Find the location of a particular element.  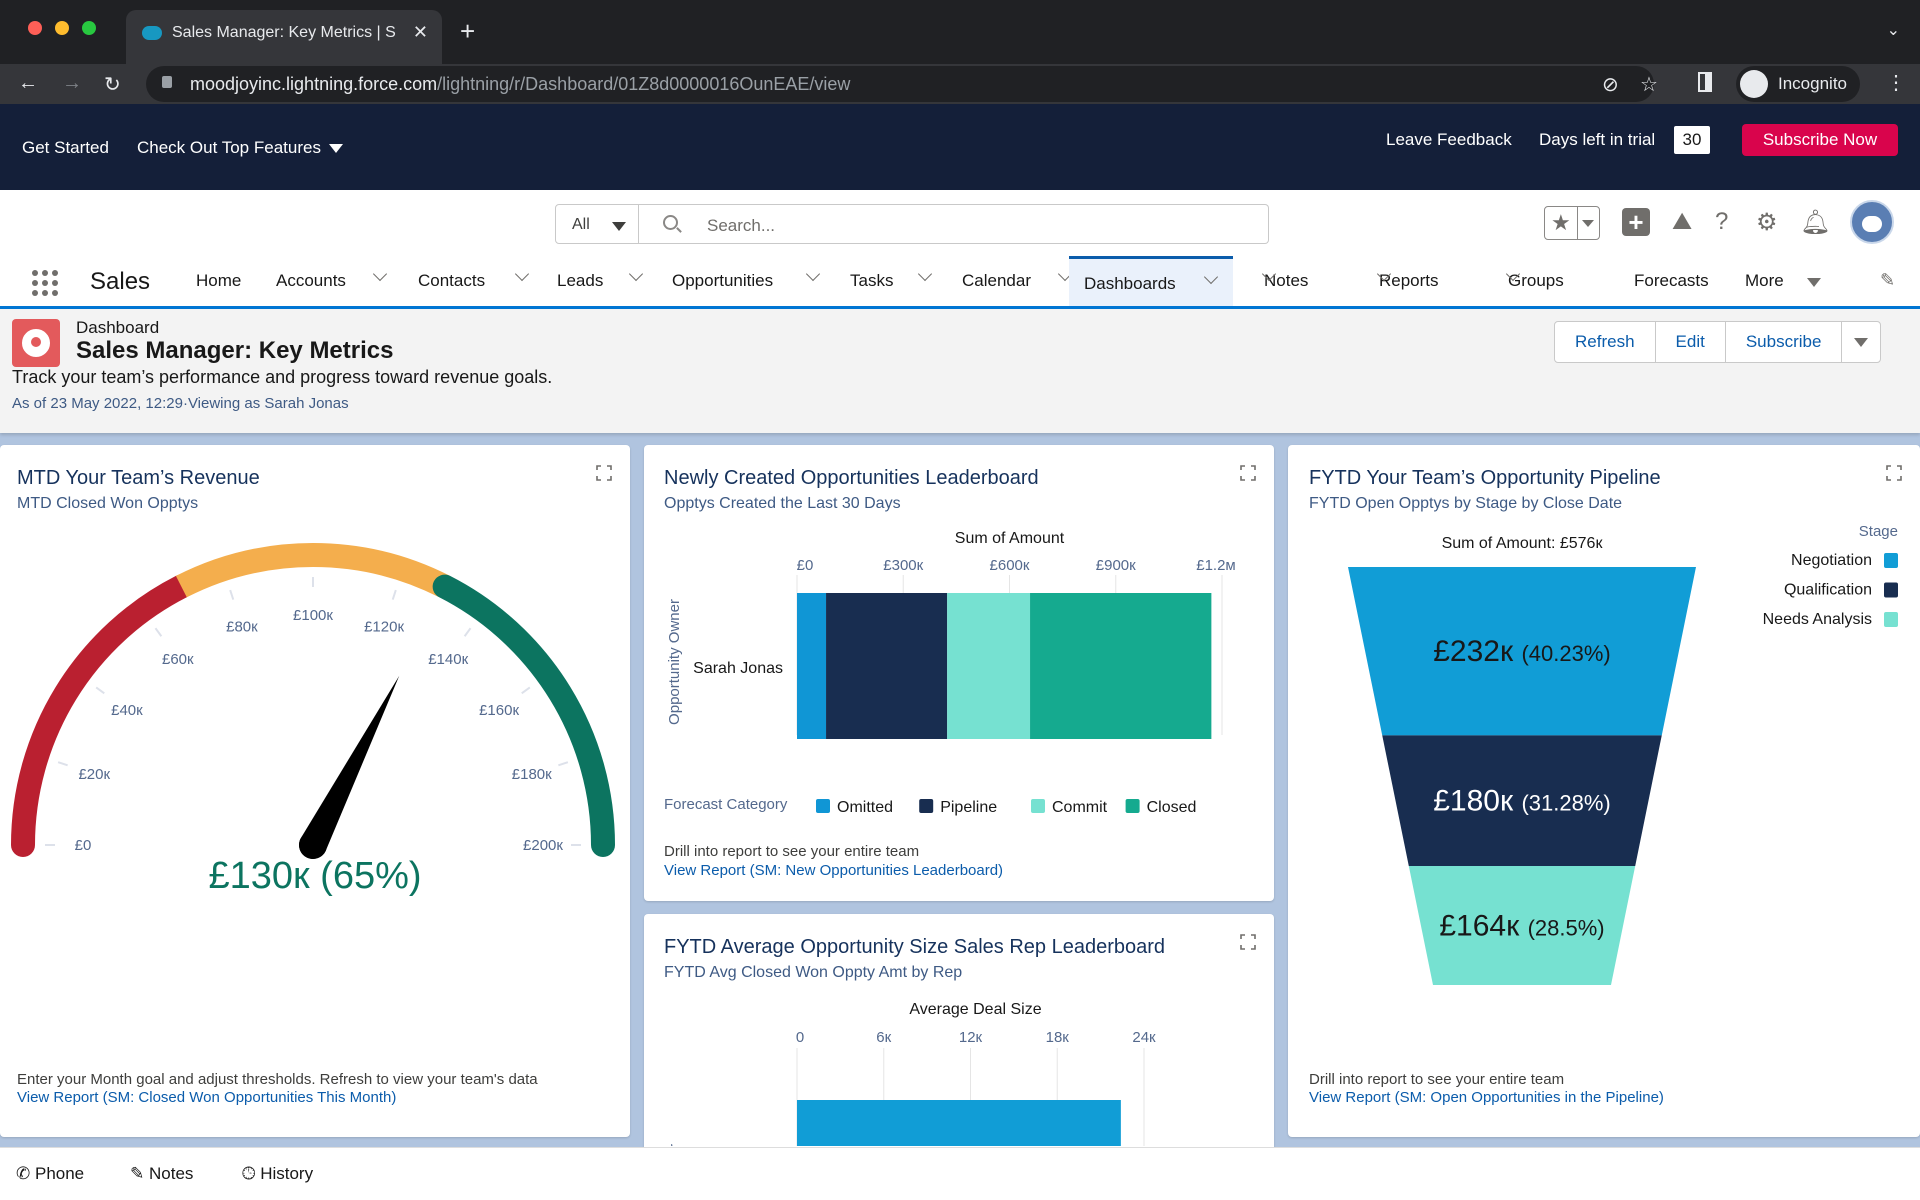

object-label: Dashboard is located at coordinates (118, 327).